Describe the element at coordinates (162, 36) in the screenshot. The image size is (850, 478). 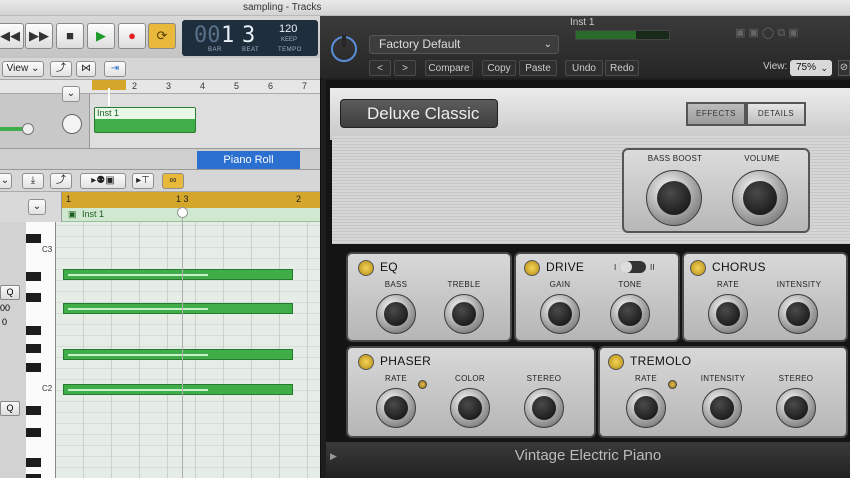
I see `cycle-button: ⟳` at that location.